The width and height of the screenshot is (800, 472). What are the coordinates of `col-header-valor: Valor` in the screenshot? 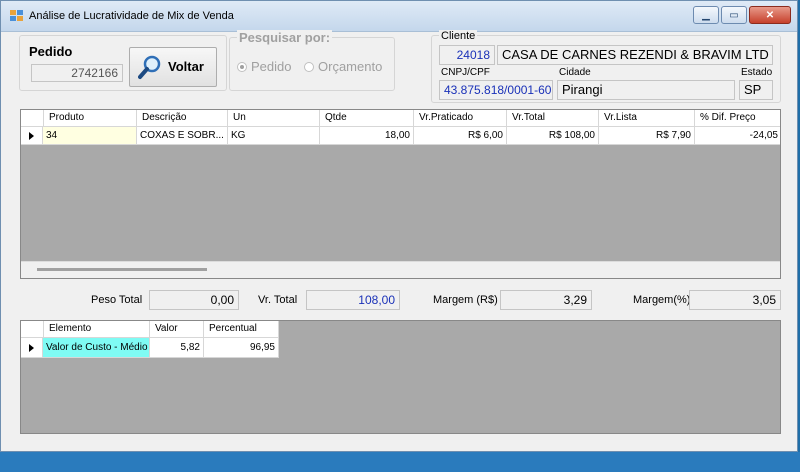 It's located at (177, 329).